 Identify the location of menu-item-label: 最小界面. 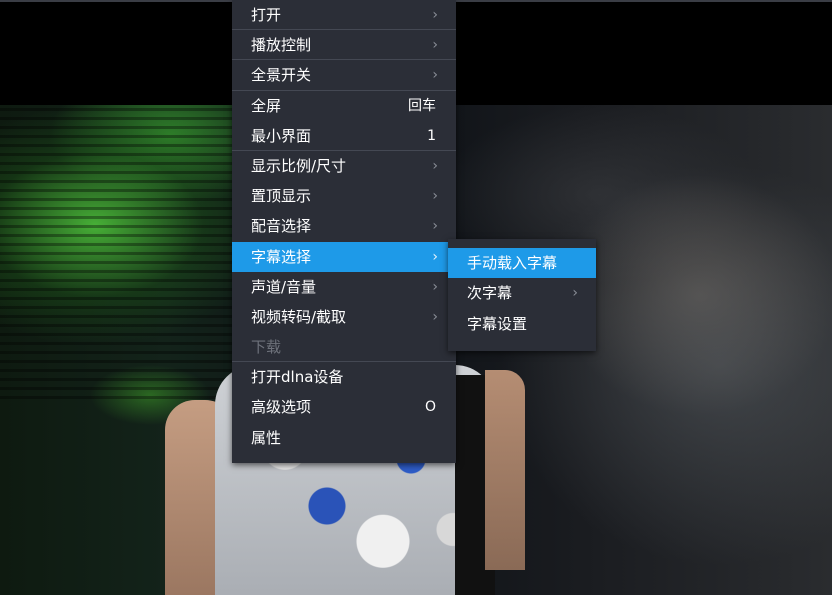
(281, 135).